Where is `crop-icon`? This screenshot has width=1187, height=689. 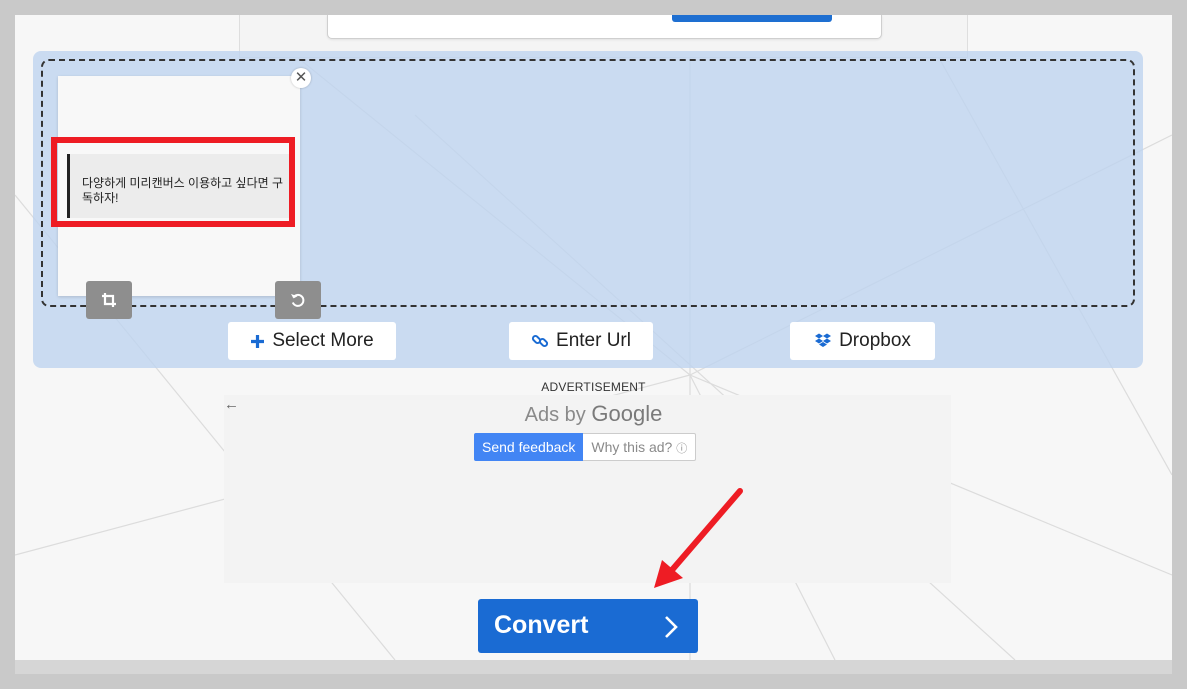
crop-icon is located at coordinates (109, 300).